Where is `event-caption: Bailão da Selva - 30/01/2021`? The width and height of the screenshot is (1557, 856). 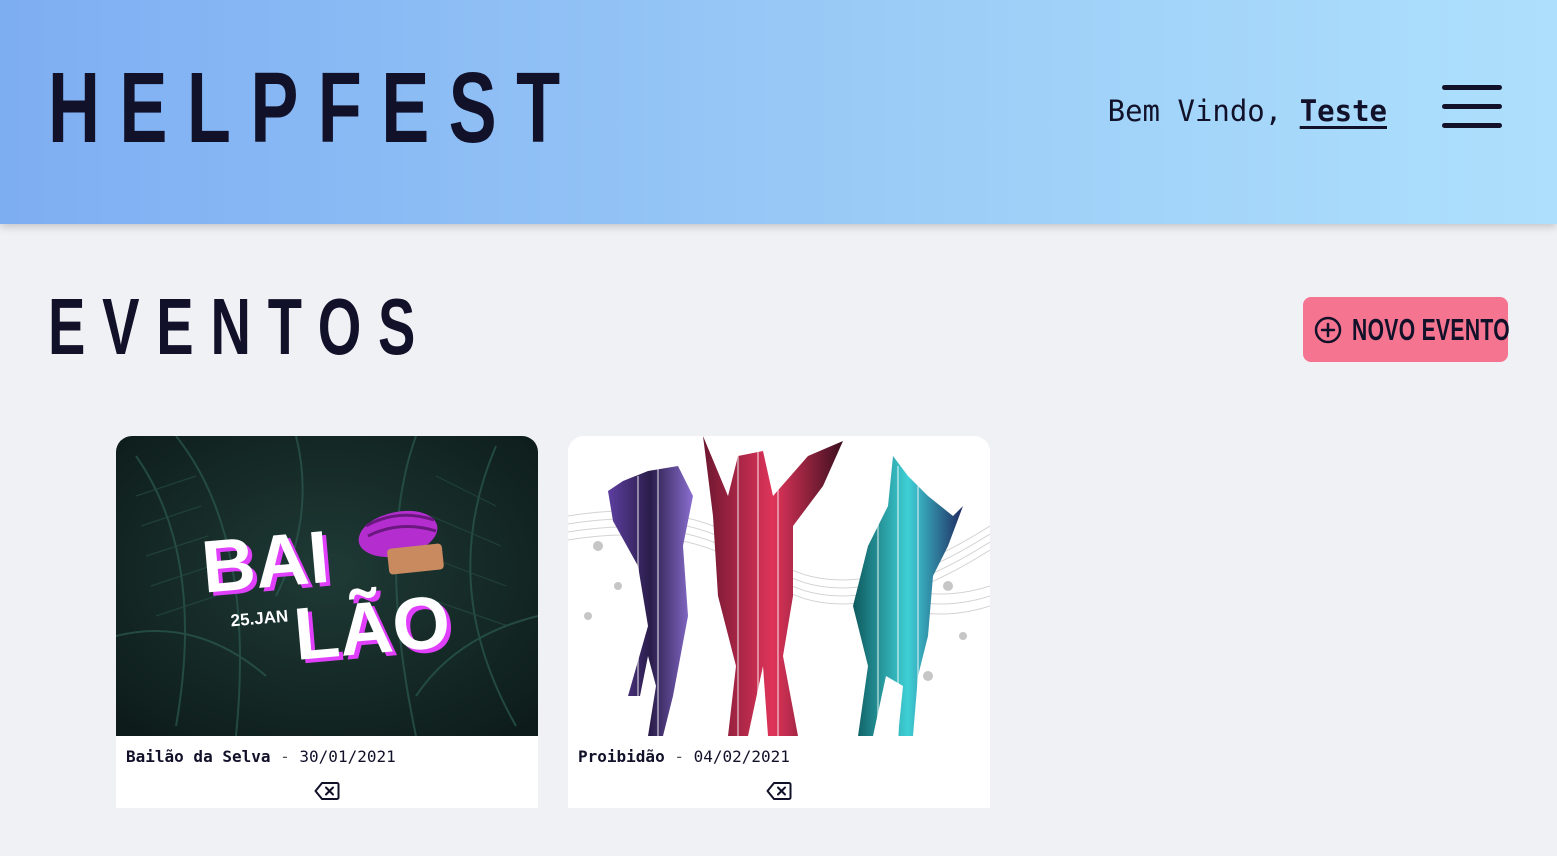
event-caption: Bailão da Selva - 30/01/2021 is located at coordinates (261, 757).